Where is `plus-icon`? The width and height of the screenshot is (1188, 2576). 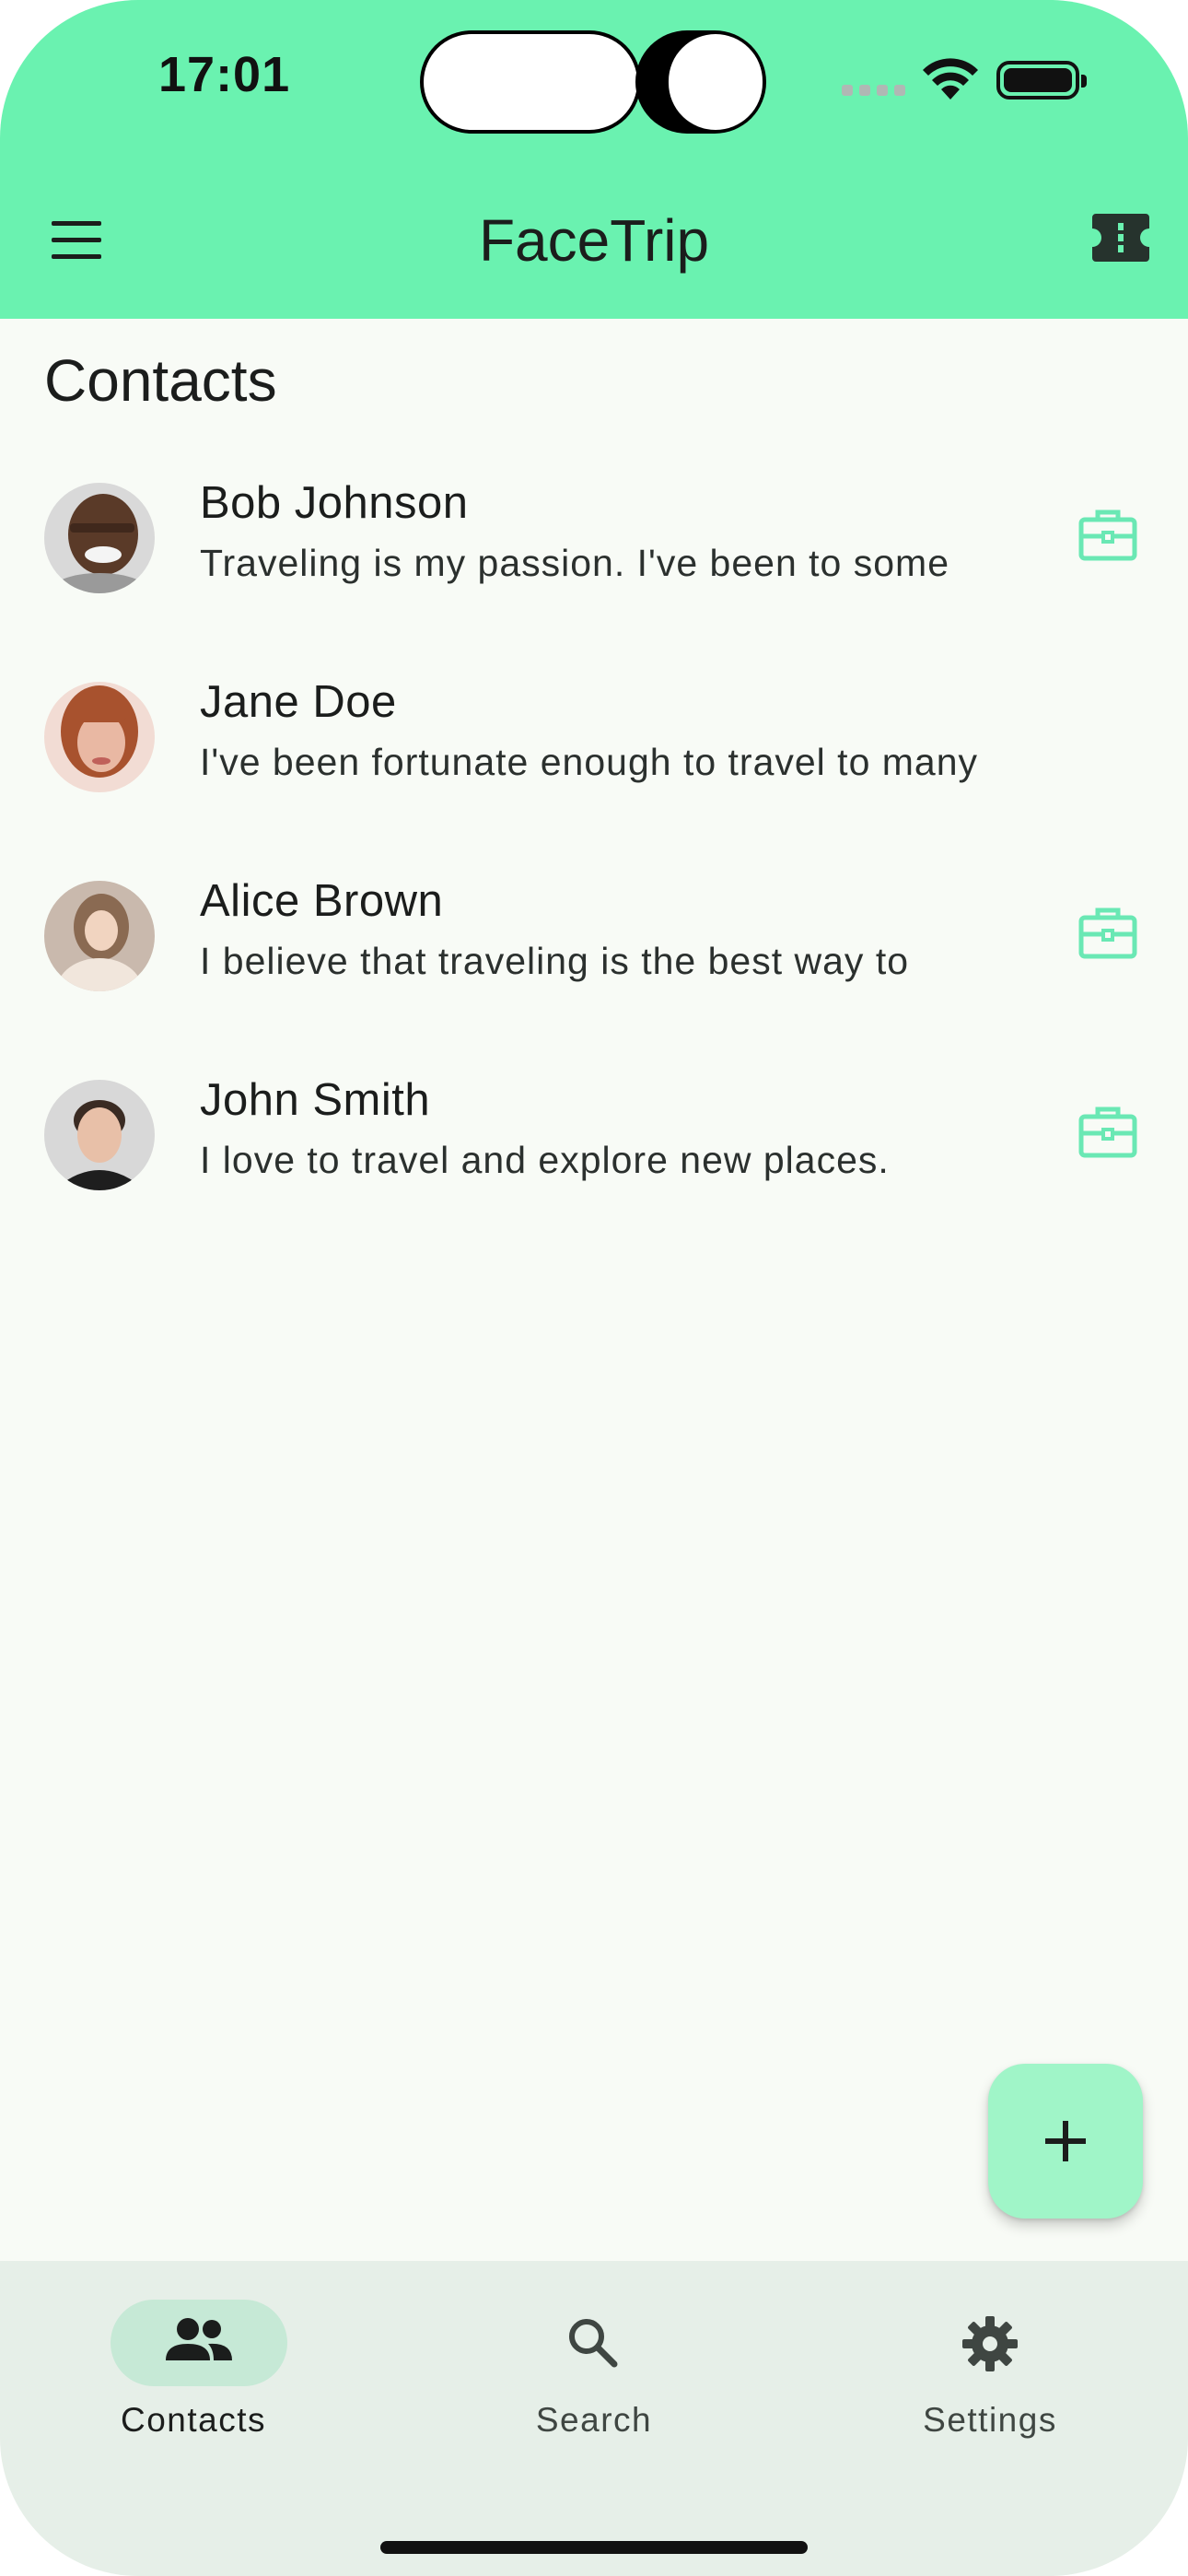 plus-icon is located at coordinates (1065, 2141).